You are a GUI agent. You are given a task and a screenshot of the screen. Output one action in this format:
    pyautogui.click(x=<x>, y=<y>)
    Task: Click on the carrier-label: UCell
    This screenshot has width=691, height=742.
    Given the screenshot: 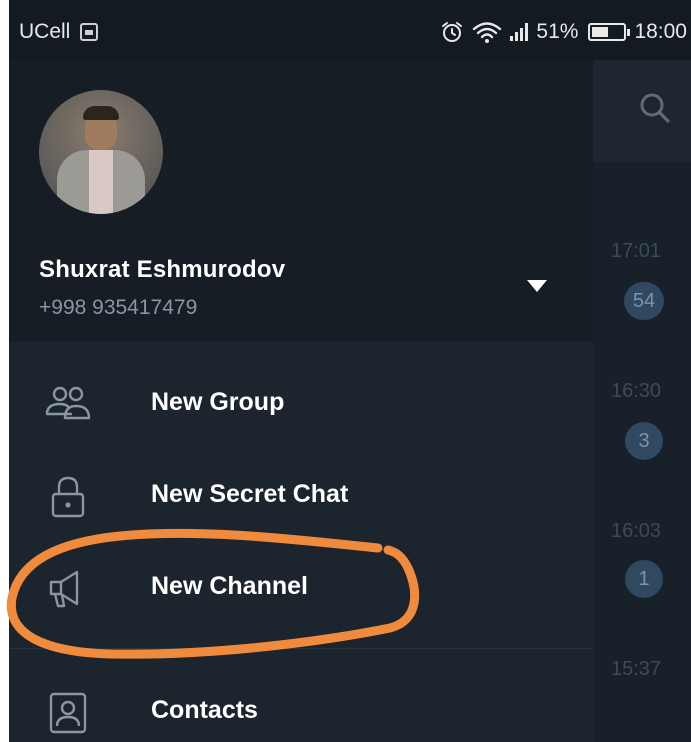 What is the action you would take?
    pyautogui.click(x=45, y=31)
    